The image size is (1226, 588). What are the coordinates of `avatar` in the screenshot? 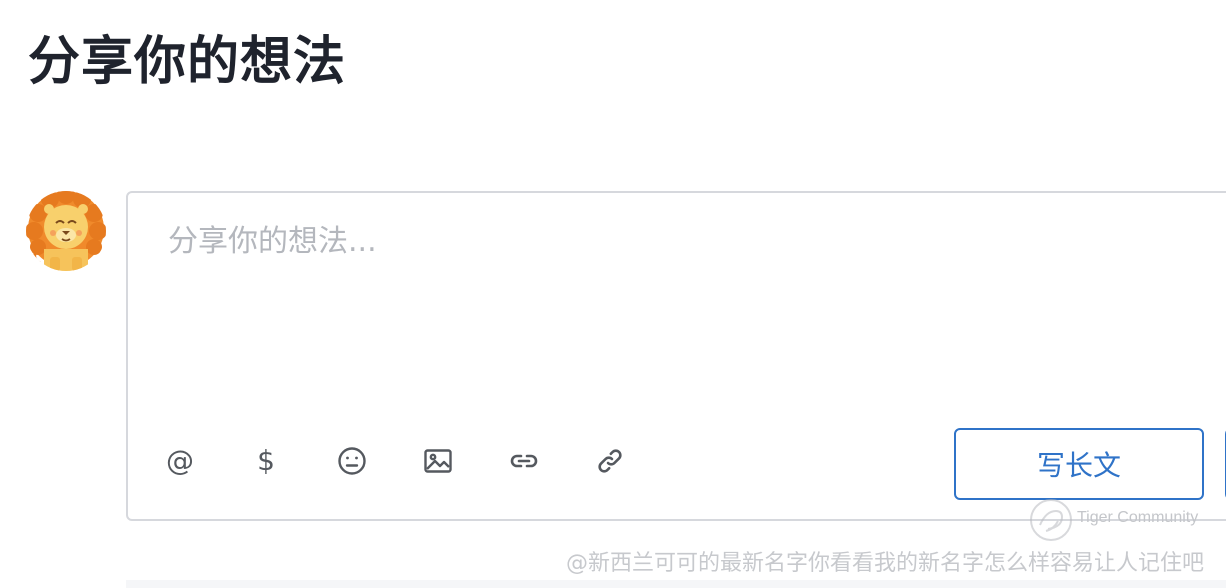 It's located at (66, 231).